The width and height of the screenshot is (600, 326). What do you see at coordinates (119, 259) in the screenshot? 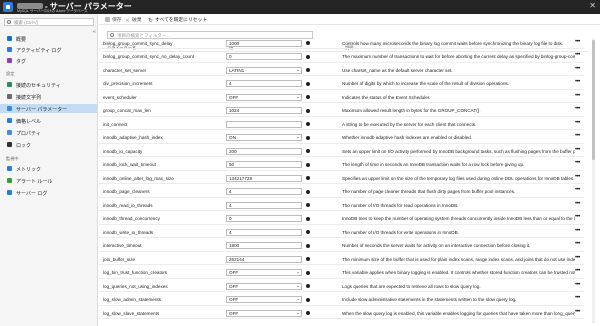
I see `parameter-name: join_buffer_size` at bounding box center [119, 259].